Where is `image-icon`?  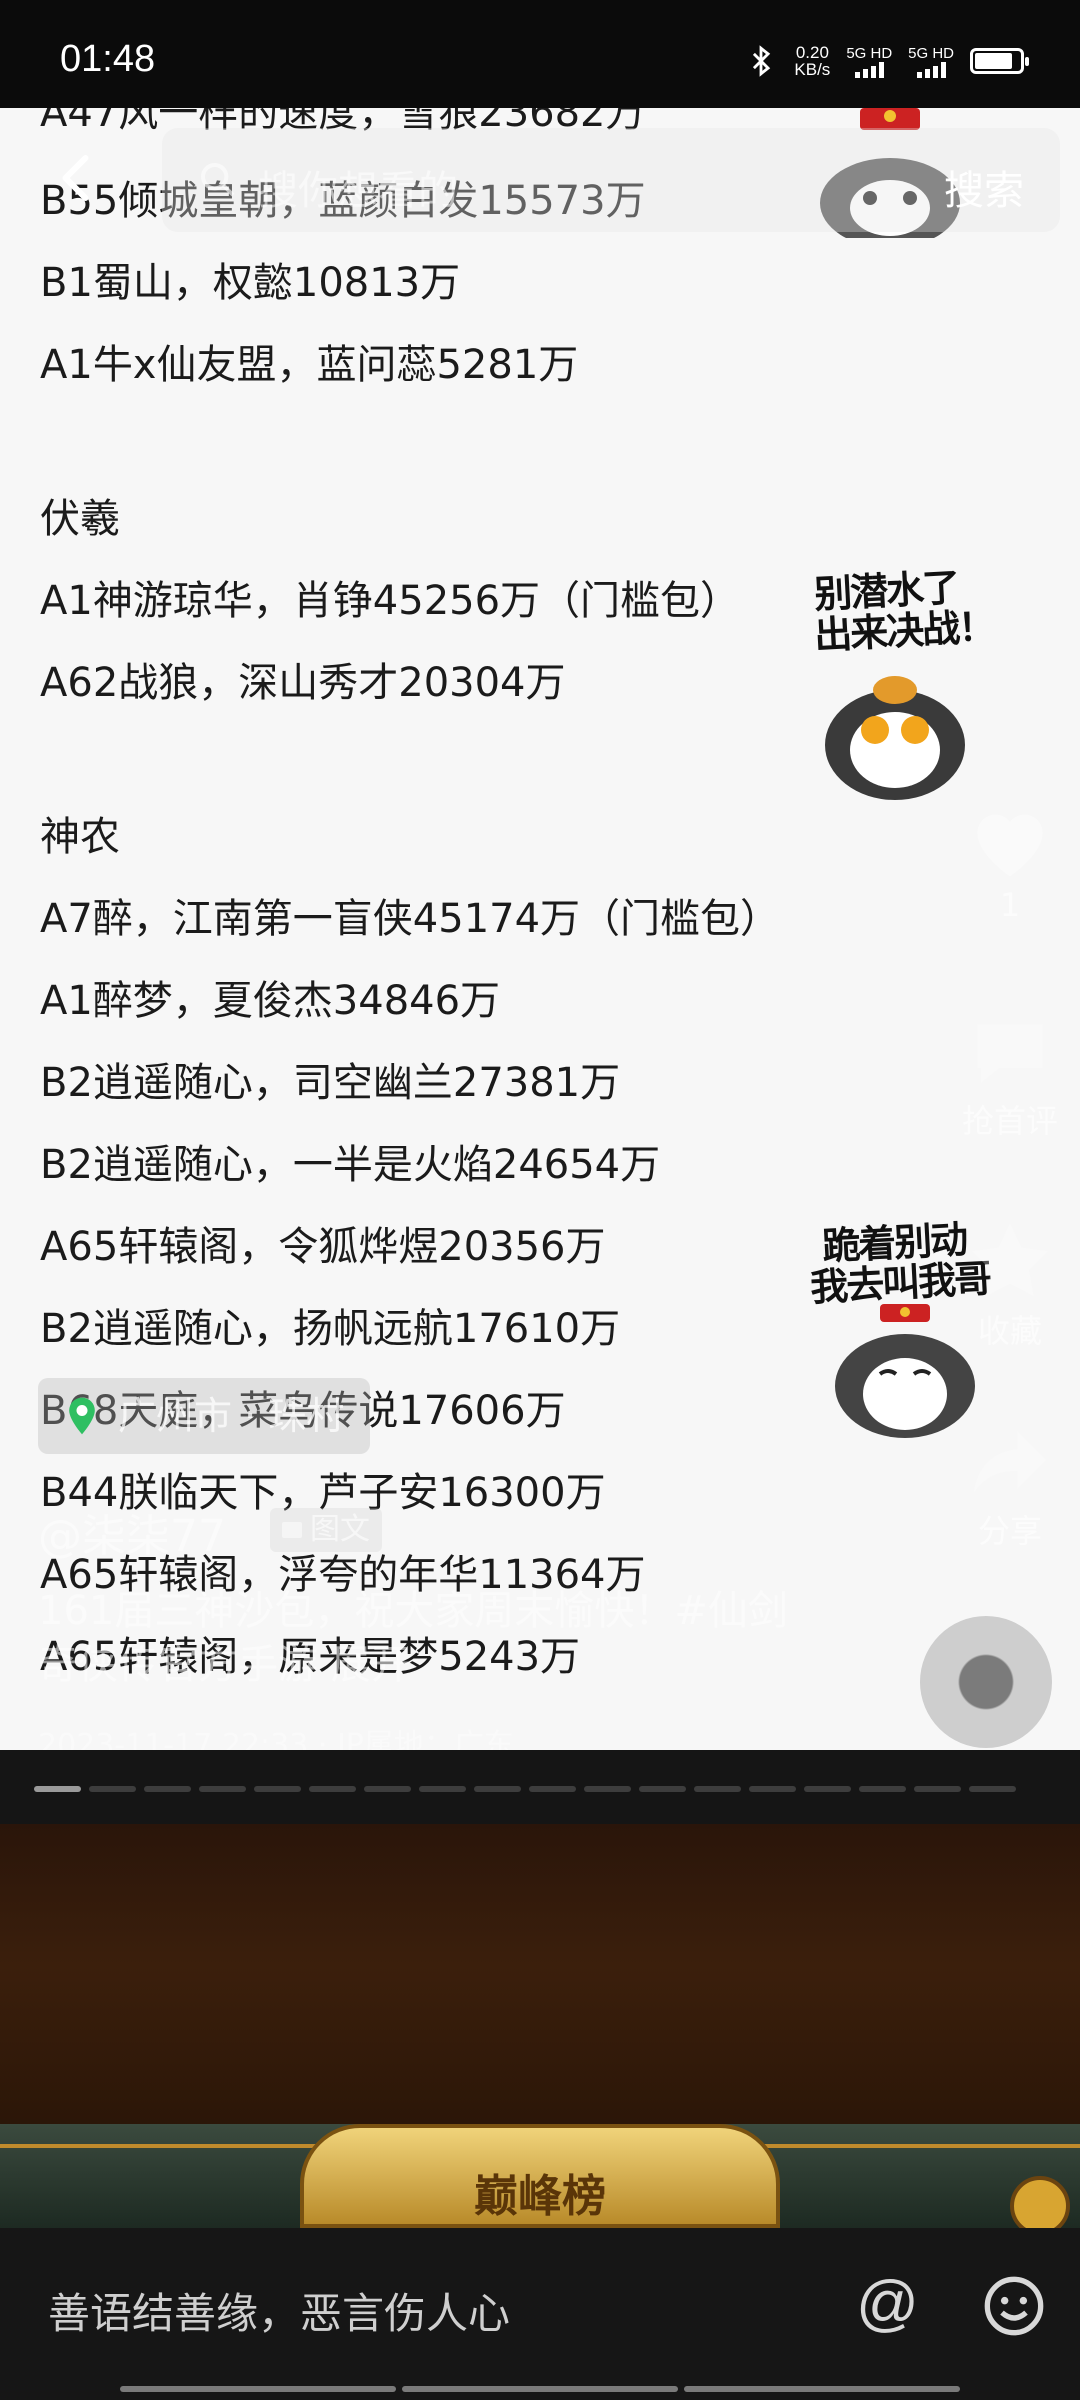 image-icon is located at coordinates (292, 1530).